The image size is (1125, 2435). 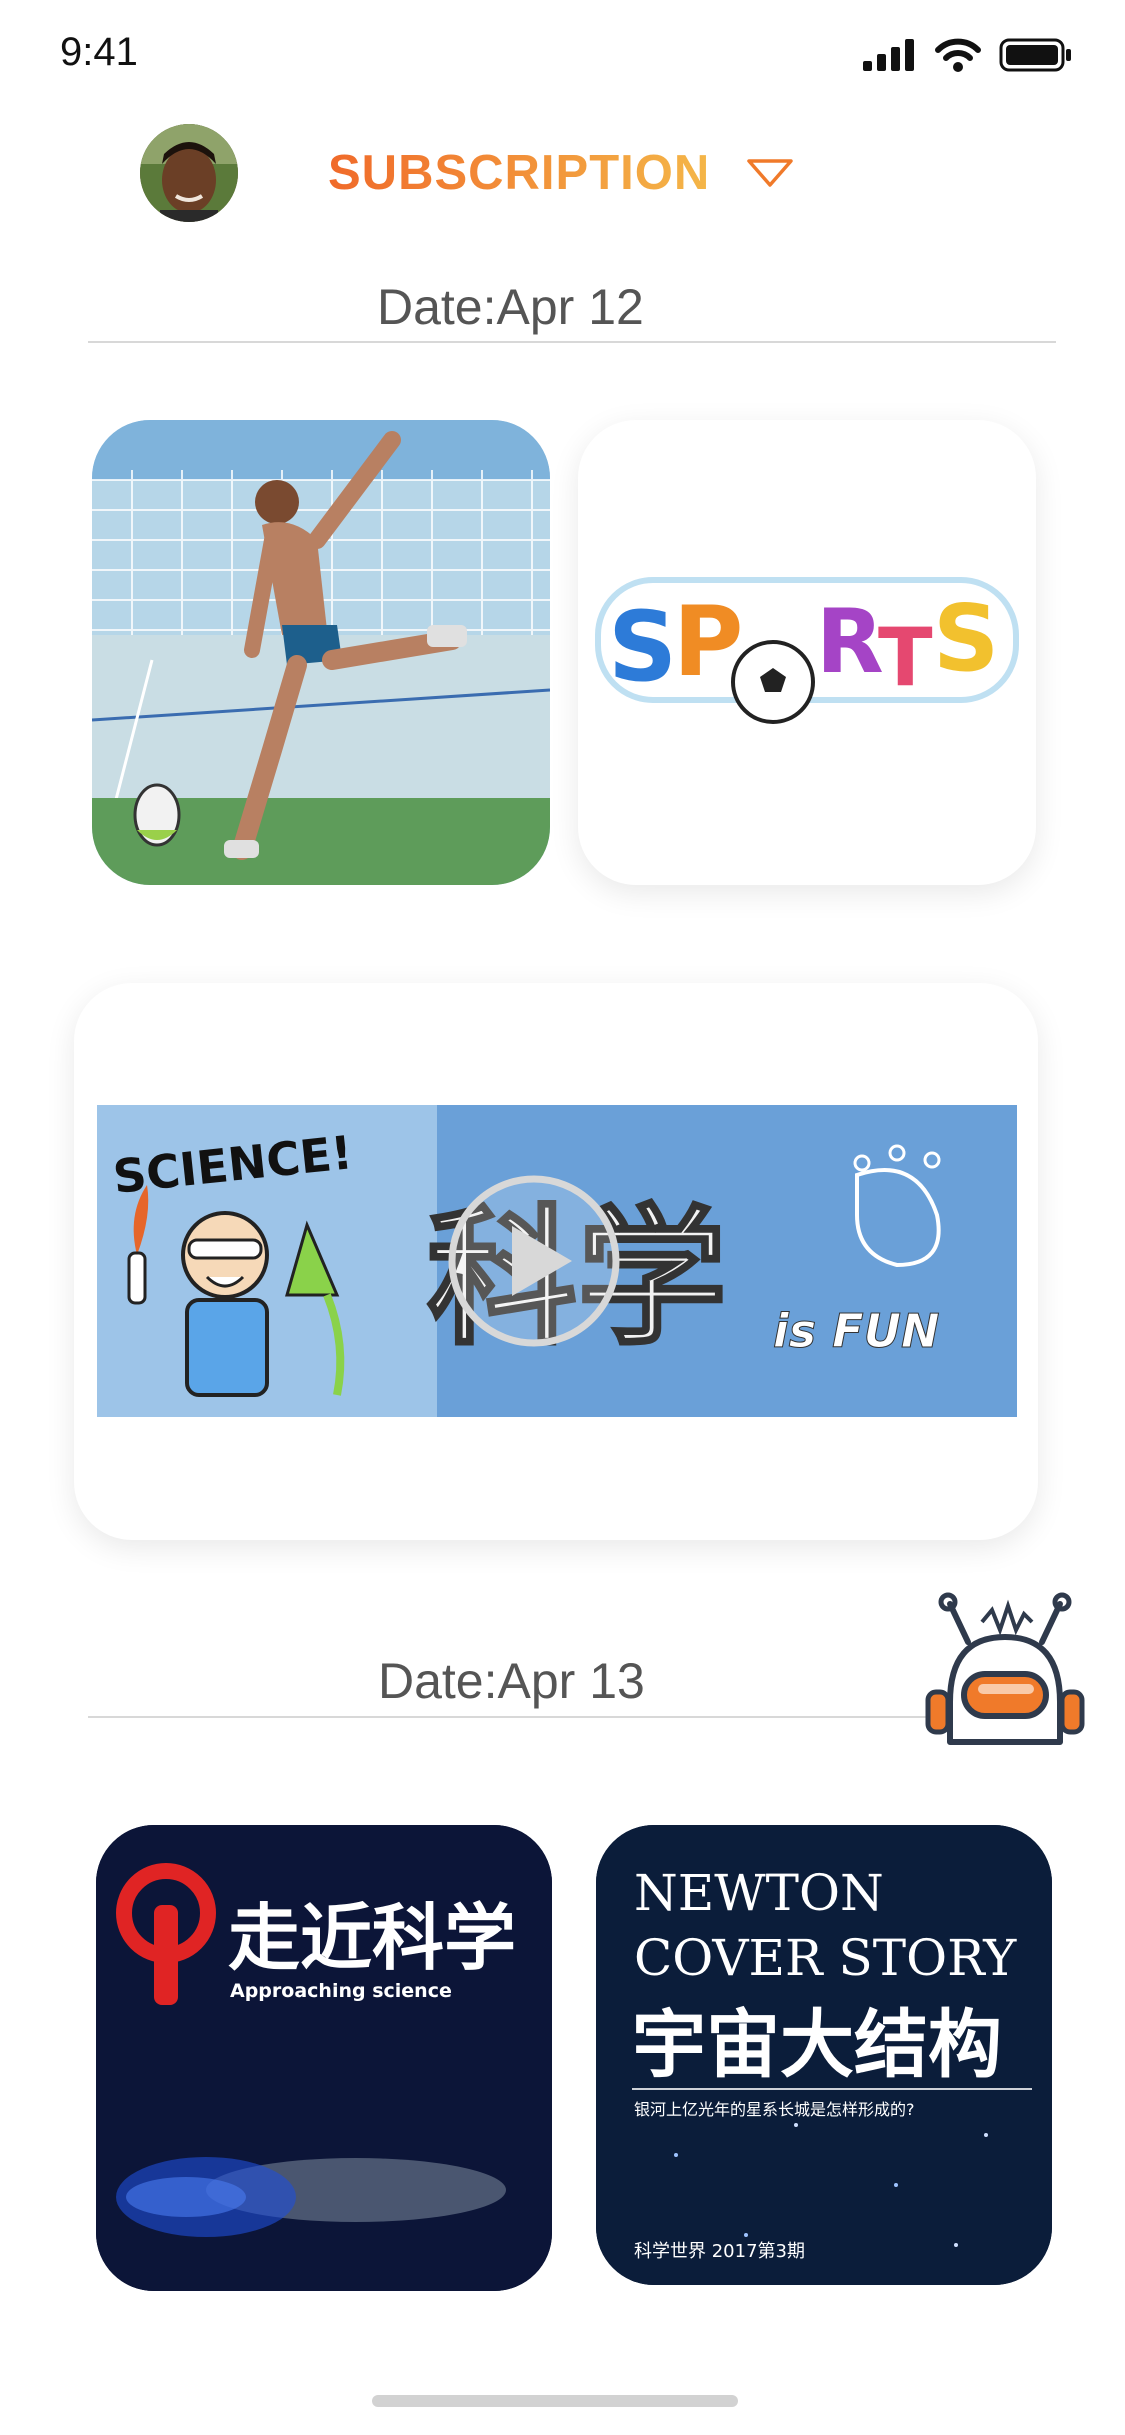 I want to click on avatar, so click(x=189, y=173).